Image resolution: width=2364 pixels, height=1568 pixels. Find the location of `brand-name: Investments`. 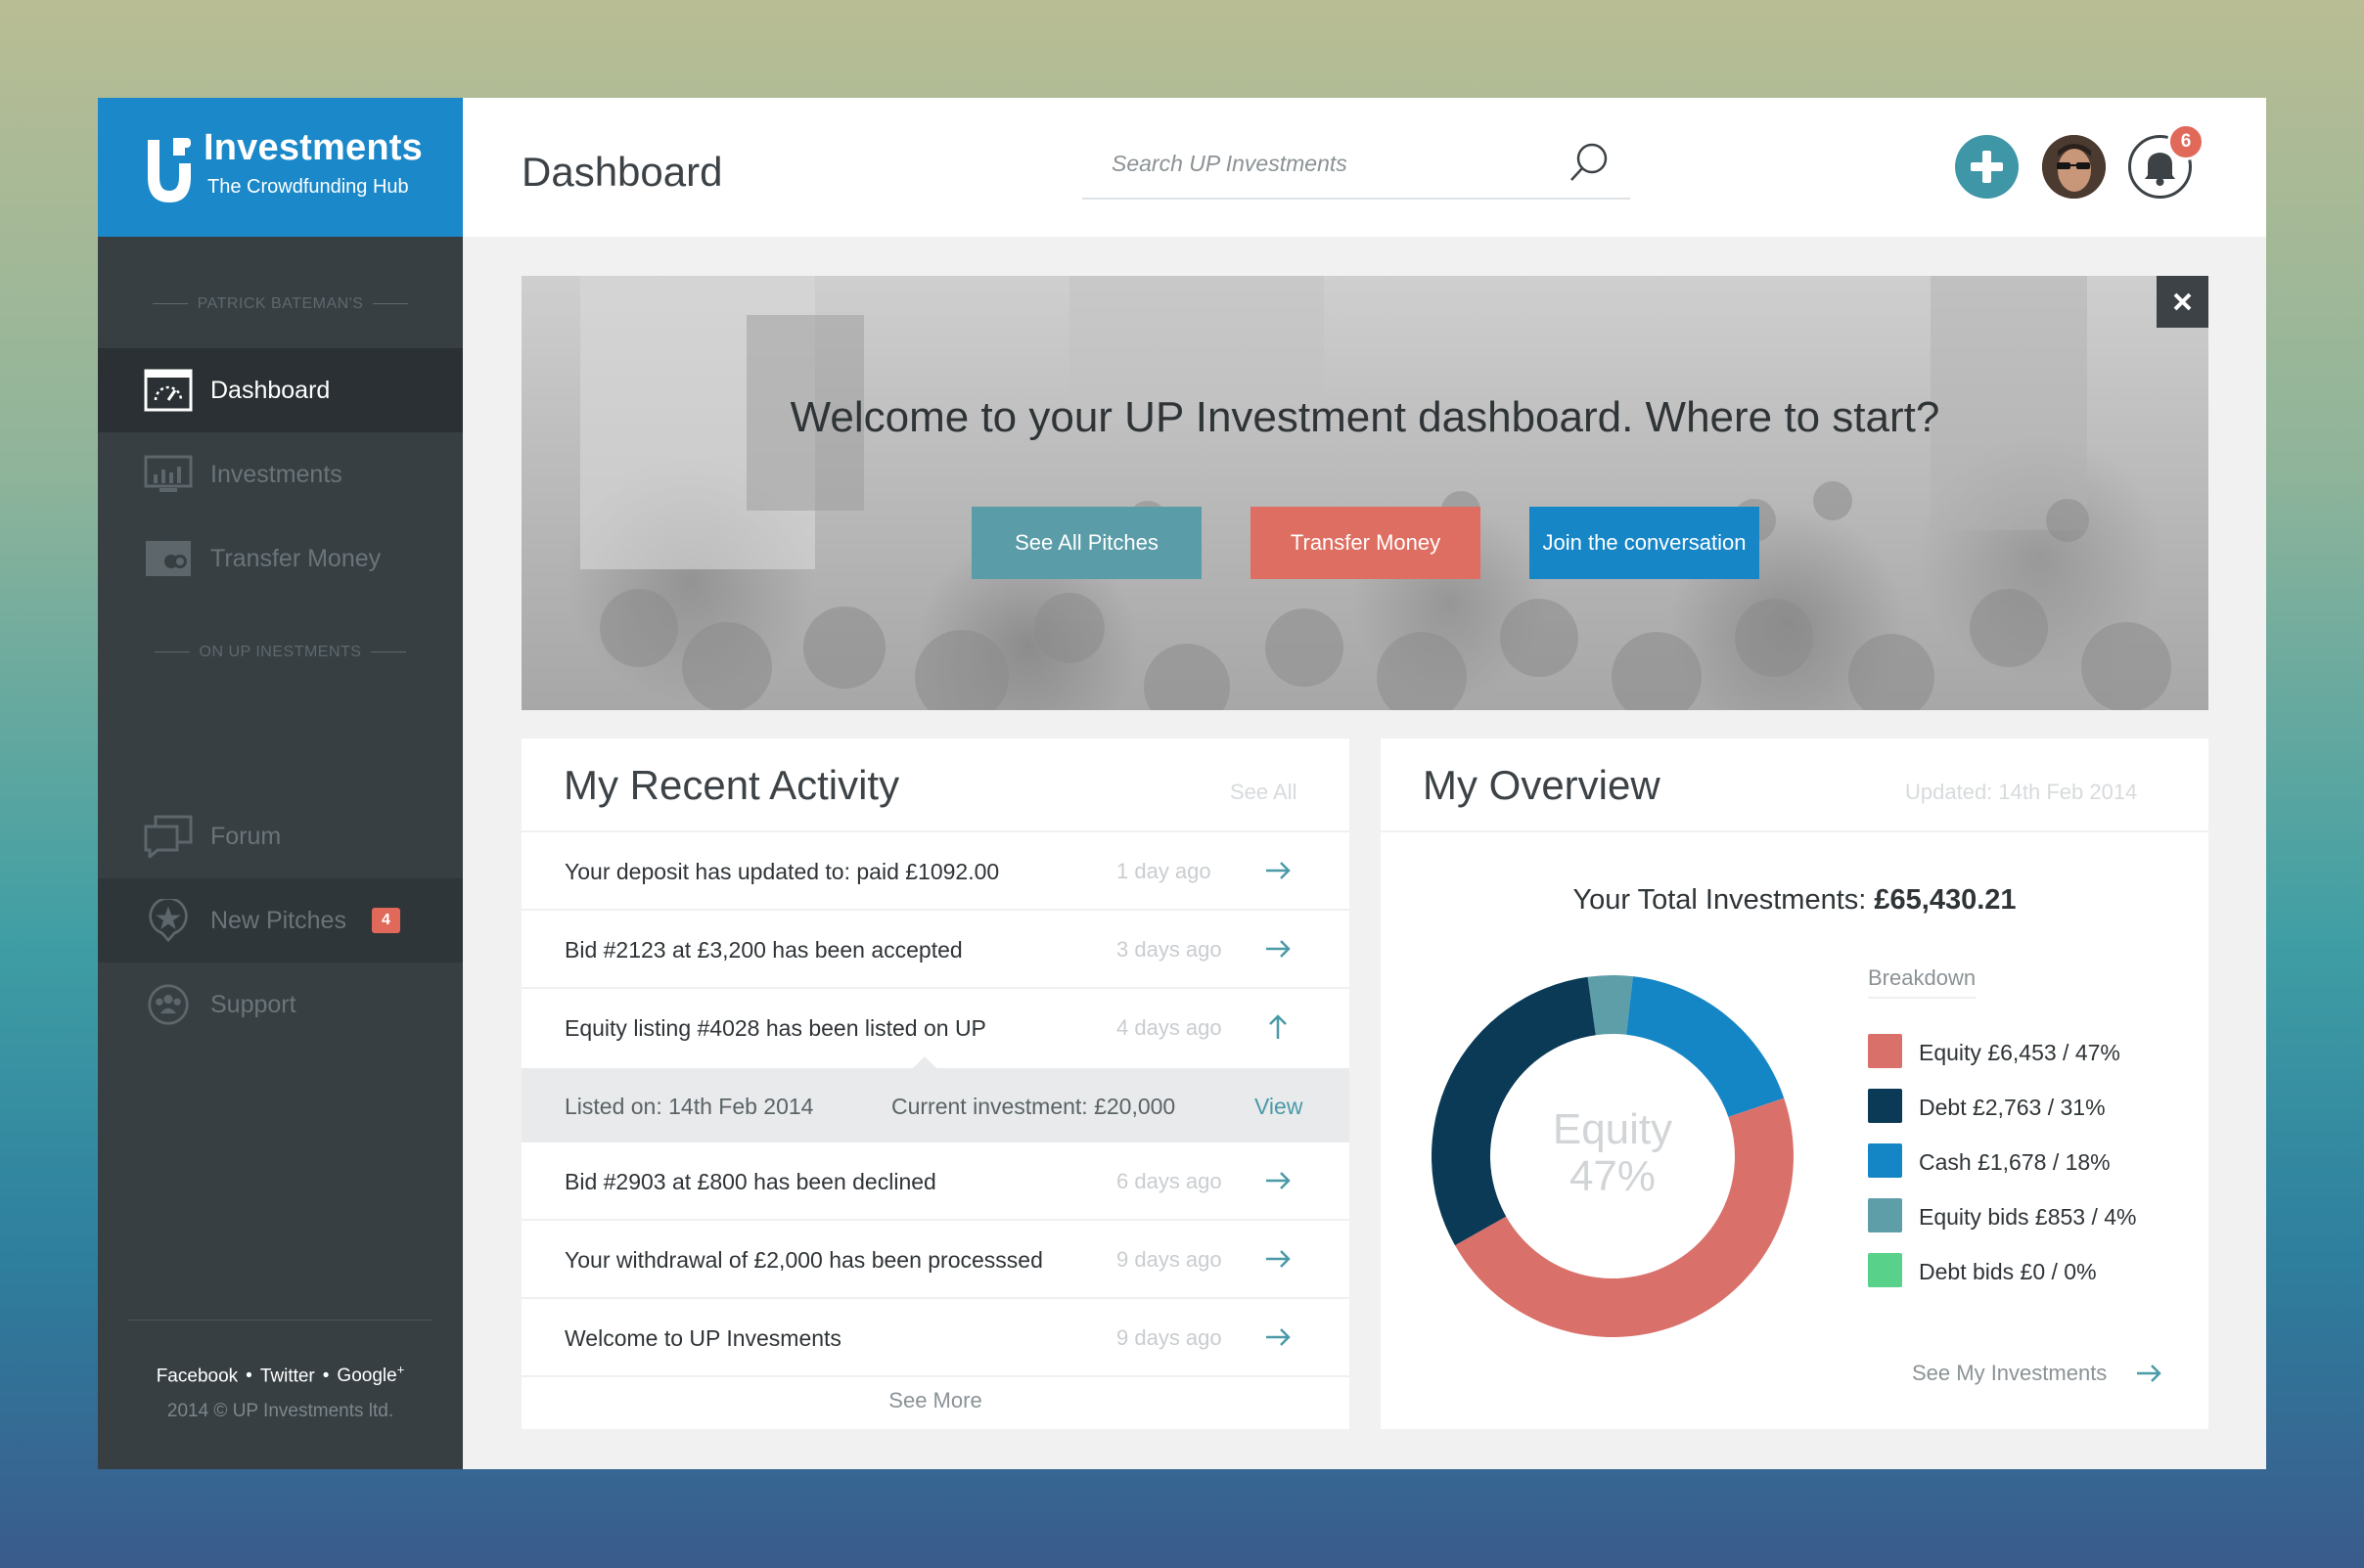

brand-name: Investments is located at coordinates (313, 147).